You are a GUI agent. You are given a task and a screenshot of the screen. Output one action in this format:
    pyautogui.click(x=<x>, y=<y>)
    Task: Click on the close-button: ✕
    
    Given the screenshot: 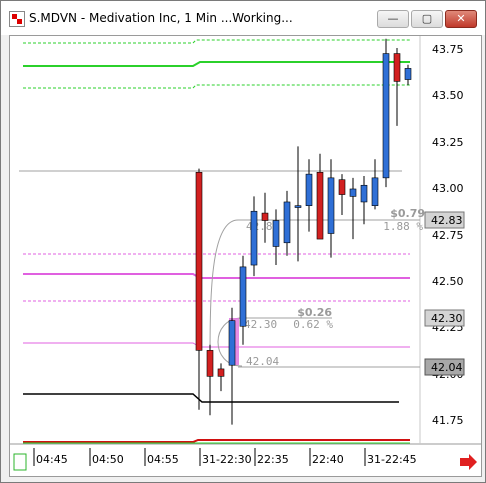 What is the action you would take?
    pyautogui.click(x=461, y=19)
    